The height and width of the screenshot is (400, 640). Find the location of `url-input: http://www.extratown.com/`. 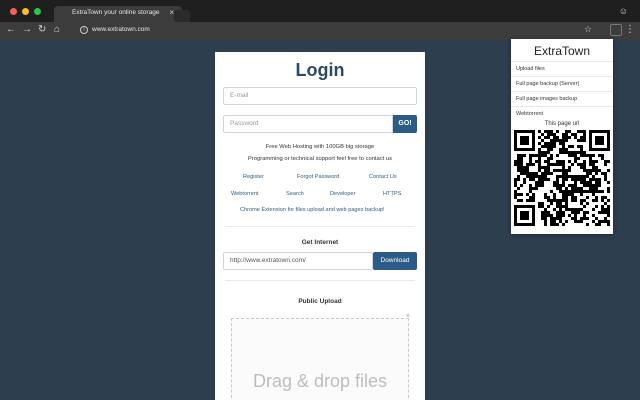

url-input: http://www.extratown.com/ is located at coordinates (298, 261).